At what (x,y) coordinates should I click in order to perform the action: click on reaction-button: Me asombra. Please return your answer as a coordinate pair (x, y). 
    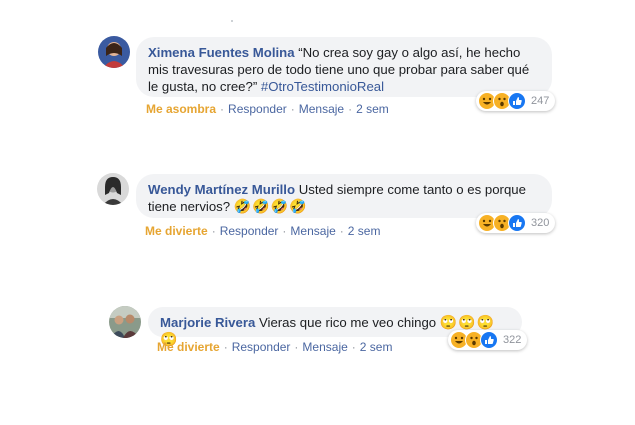
    Looking at the image, I should click on (181, 109).